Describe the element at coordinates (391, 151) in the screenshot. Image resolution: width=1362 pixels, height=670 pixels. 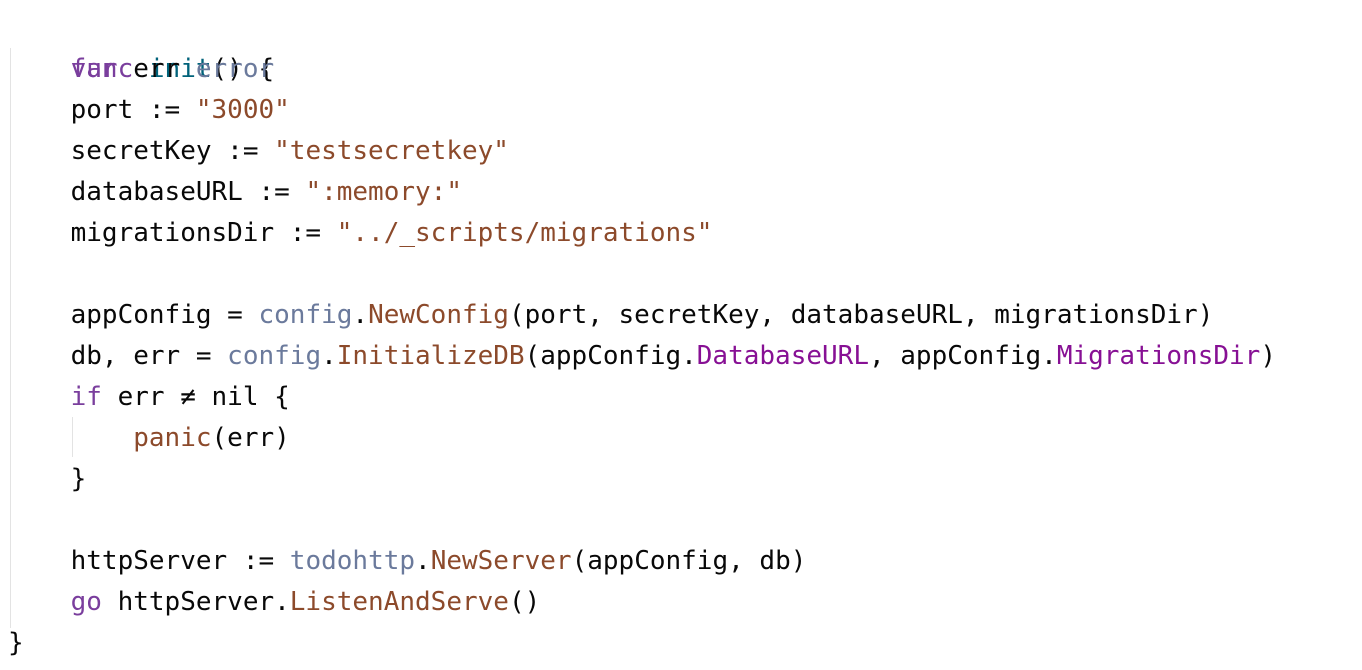
I see `string-literal: "testsecretkey"` at that location.